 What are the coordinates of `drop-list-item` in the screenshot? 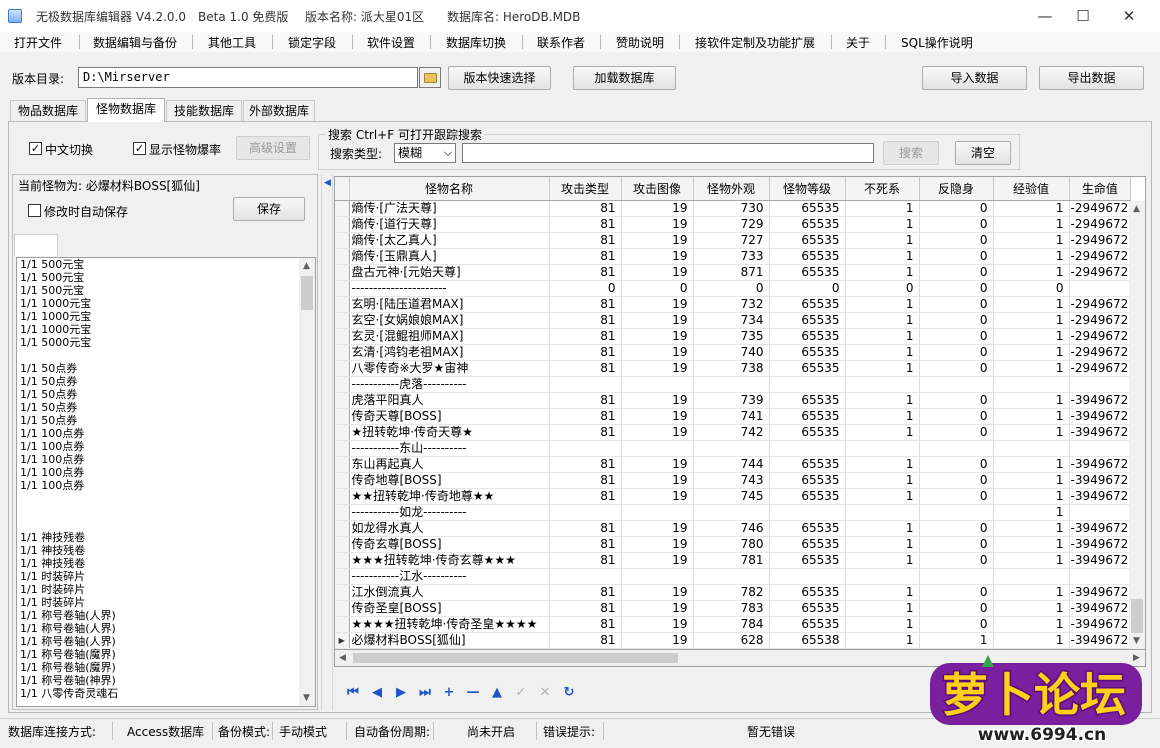 It's located at (166, 511).